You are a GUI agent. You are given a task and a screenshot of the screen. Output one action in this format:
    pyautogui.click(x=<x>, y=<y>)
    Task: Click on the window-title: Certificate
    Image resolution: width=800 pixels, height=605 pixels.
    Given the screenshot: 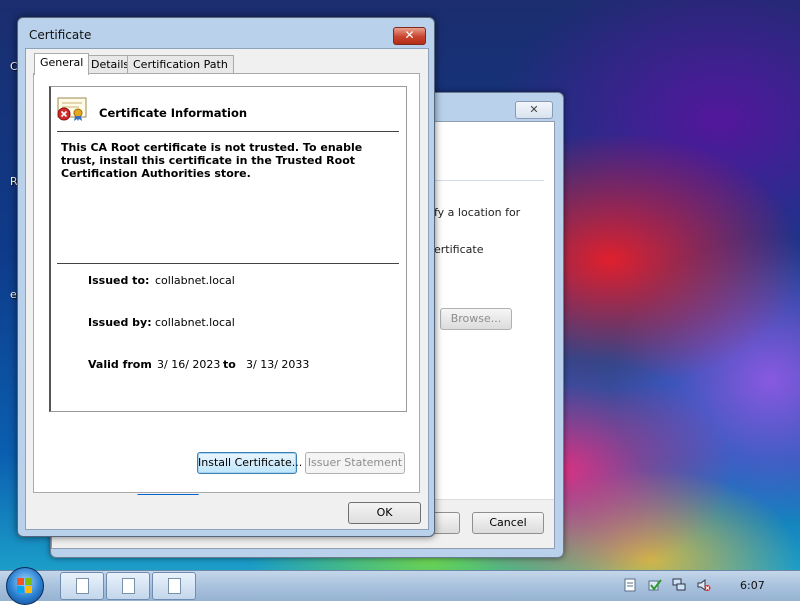 What is the action you would take?
    pyautogui.click(x=60, y=35)
    